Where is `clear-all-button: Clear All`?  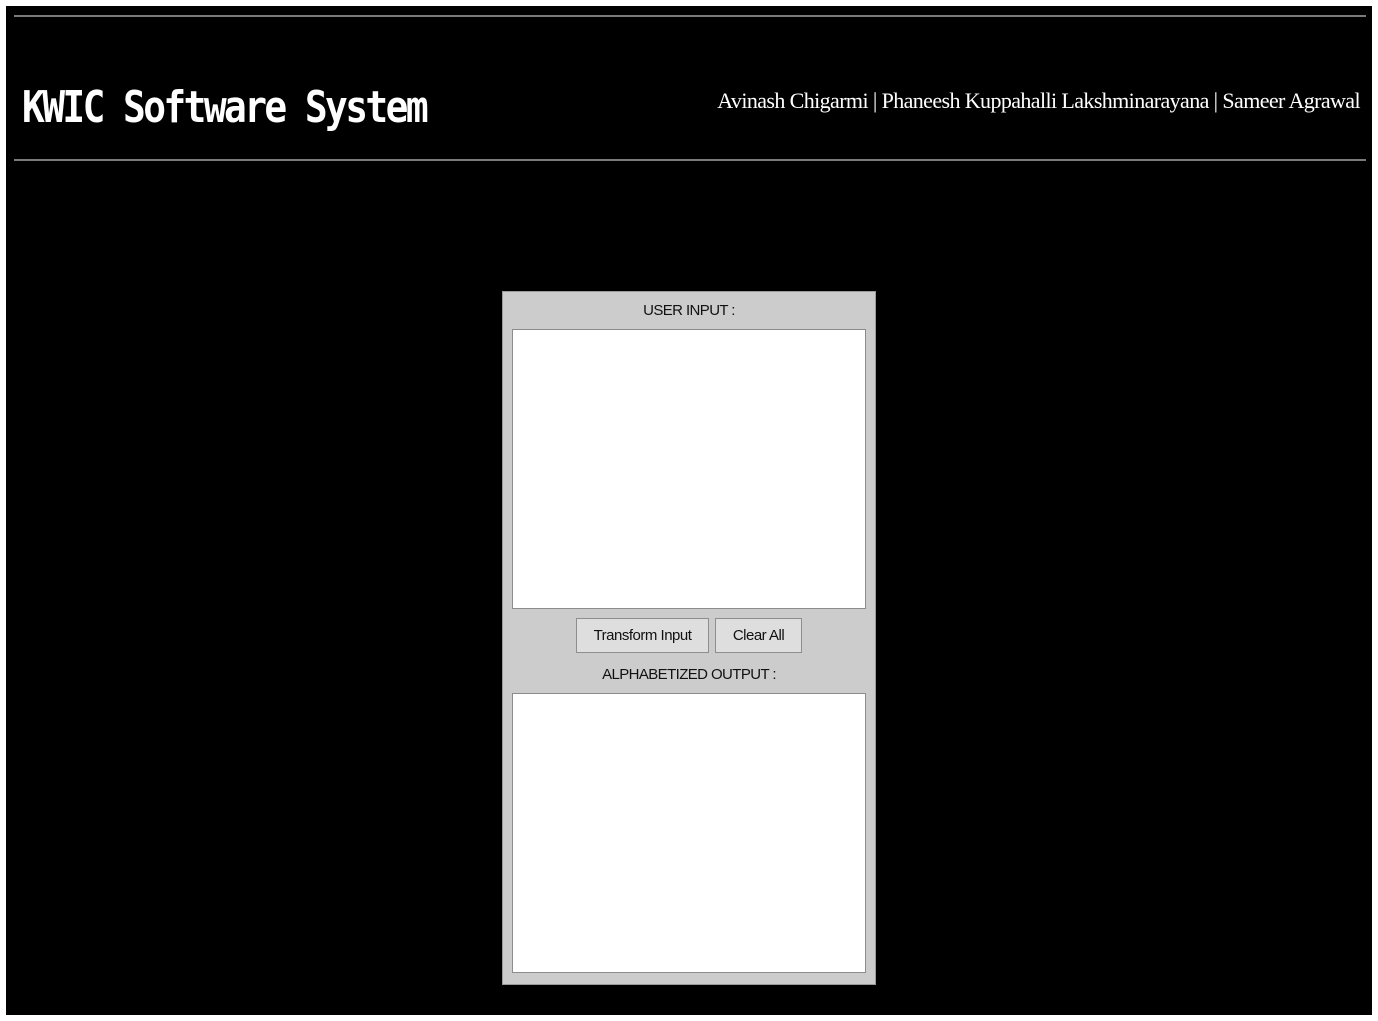
clear-all-button: Clear All is located at coordinates (758, 635).